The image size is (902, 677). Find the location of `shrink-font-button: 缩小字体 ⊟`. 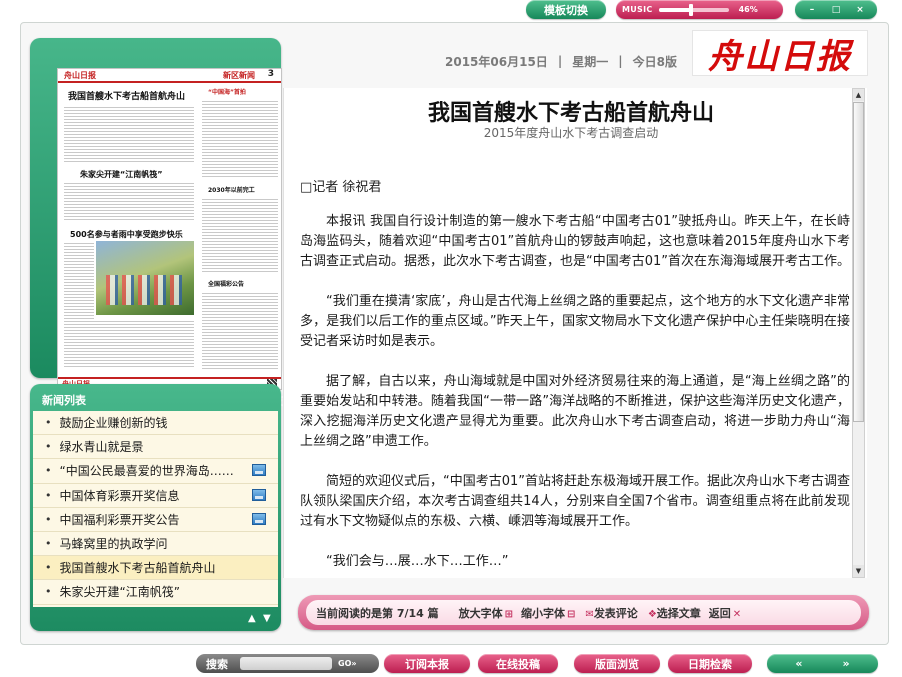

shrink-font-button: 缩小字体 ⊟ is located at coordinates (548, 613).